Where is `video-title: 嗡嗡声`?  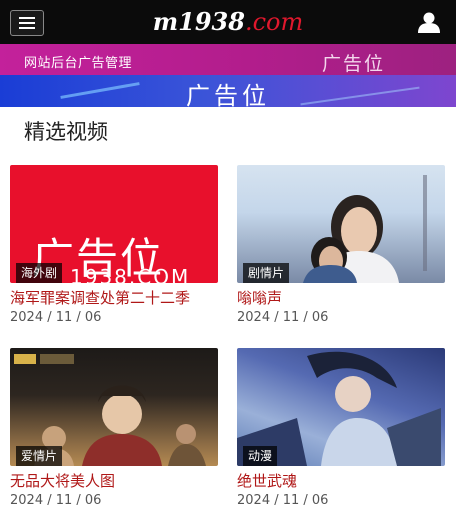 video-title: 嗡嗡声 is located at coordinates (259, 297).